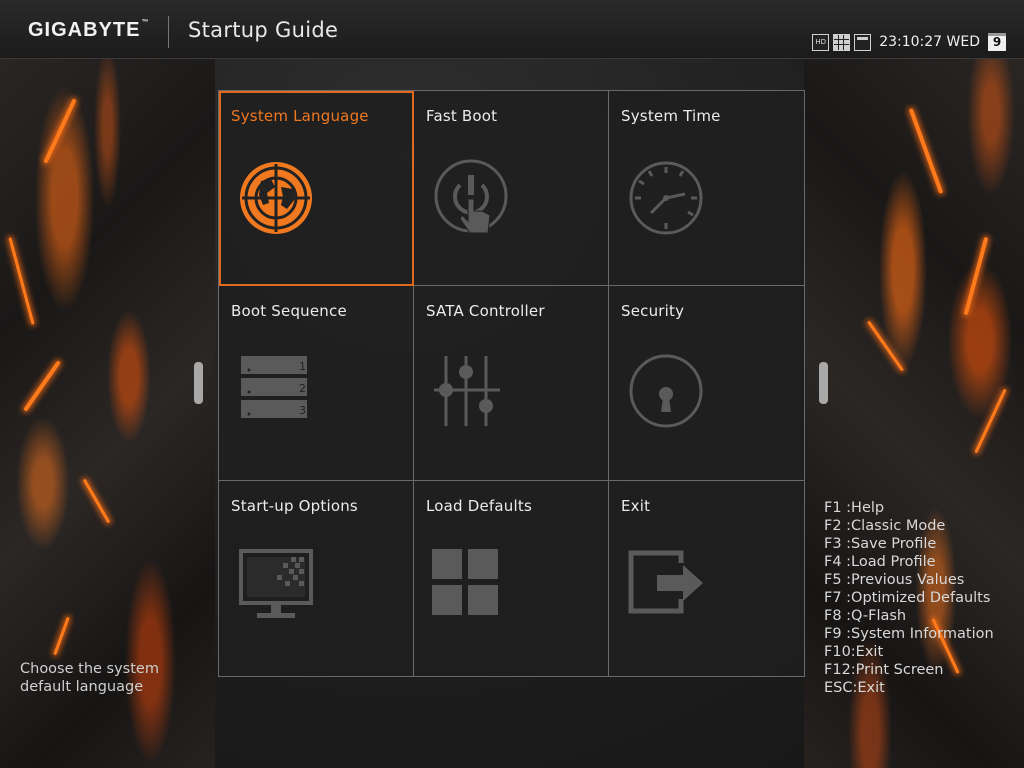  Describe the element at coordinates (922, 562) in the screenshot. I see `hotkey-load-profile: F4 :Load Profile` at that location.